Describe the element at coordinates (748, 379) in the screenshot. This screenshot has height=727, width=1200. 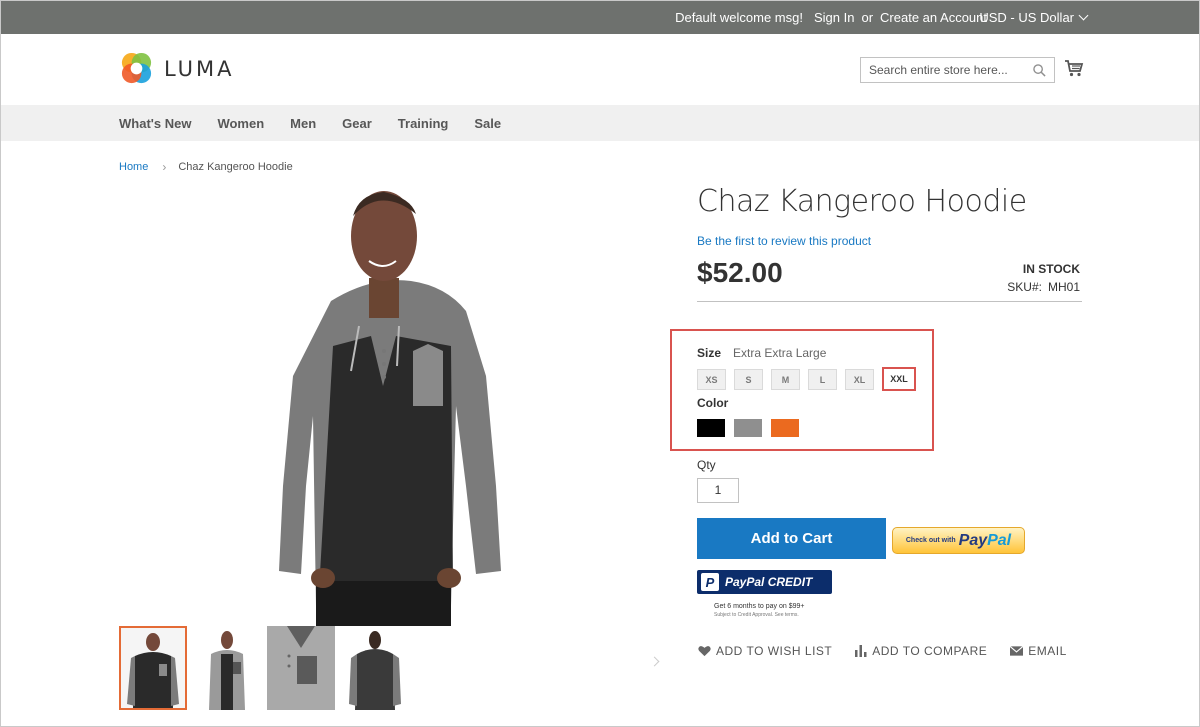
I see `size-swatch-s: S` at that location.